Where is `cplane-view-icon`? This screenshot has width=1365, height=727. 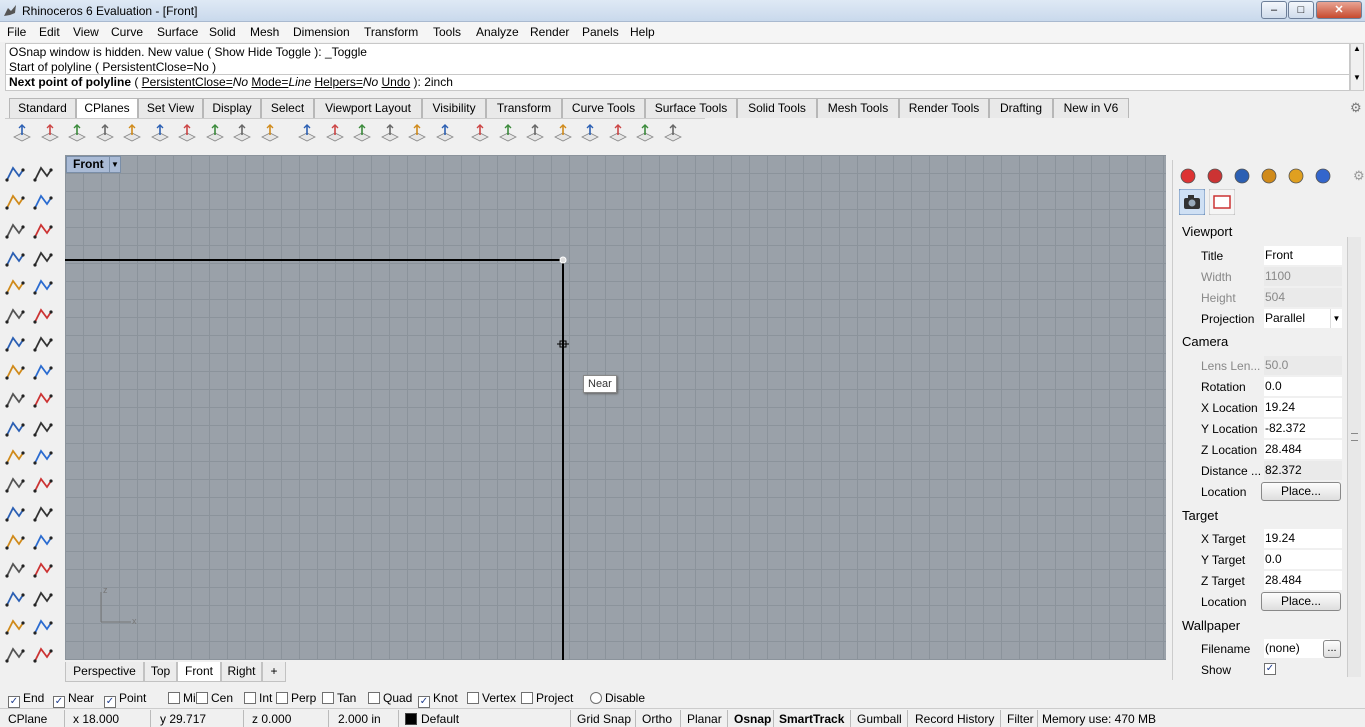
cplane-view-icon is located at coordinates (270, 133).